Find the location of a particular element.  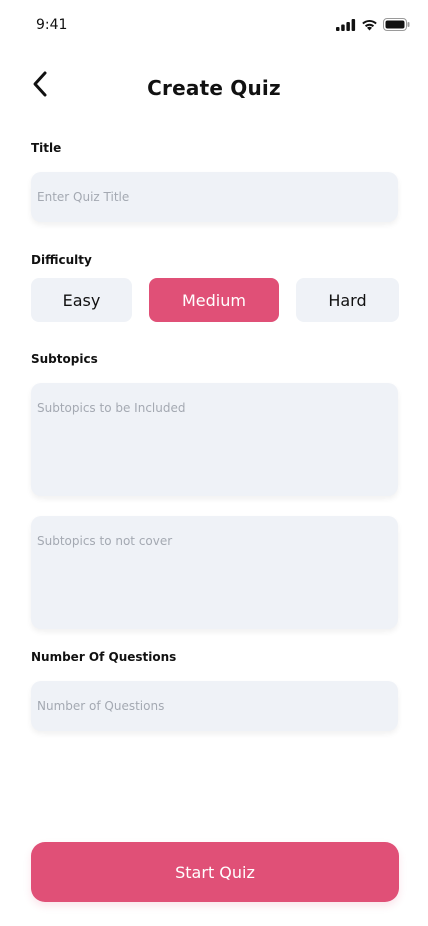

status-bar: 9:41 is located at coordinates (214, 25).